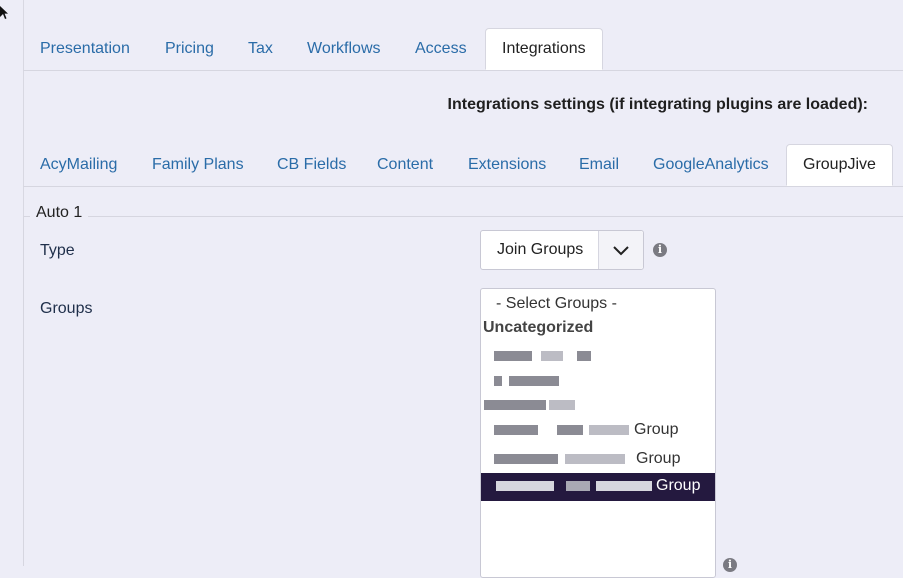  What do you see at coordinates (198, 165) in the screenshot?
I see `tab-family-plans: Family Plans` at bounding box center [198, 165].